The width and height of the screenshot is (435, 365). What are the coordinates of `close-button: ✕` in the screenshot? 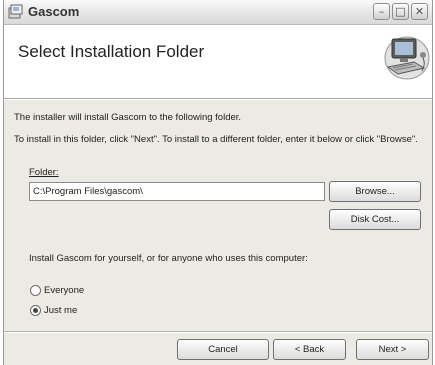 It's located at (419, 11).